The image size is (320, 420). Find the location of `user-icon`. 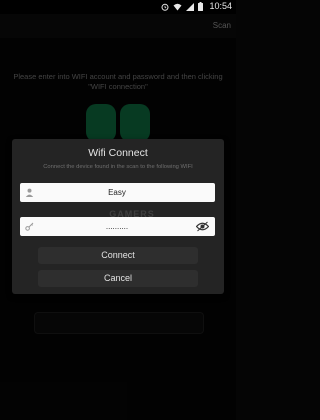

user-icon is located at coordinates (29, 192).